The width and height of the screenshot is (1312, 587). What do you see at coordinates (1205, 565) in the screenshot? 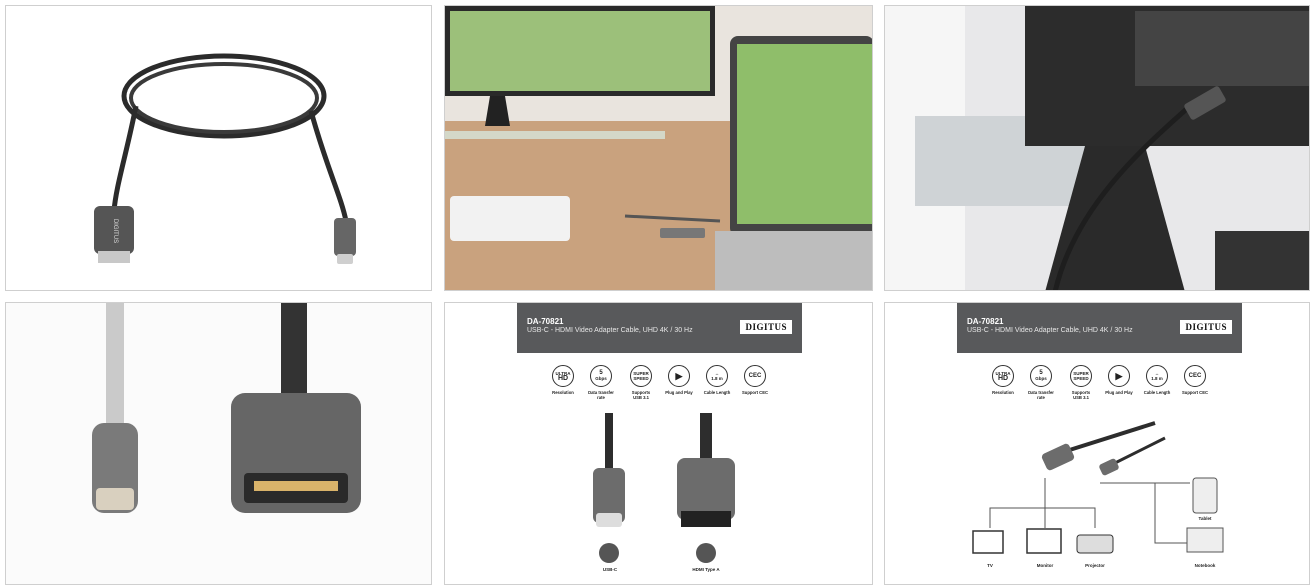
I see `notebook-label: Notebook` at bounding box center [1205, 565].